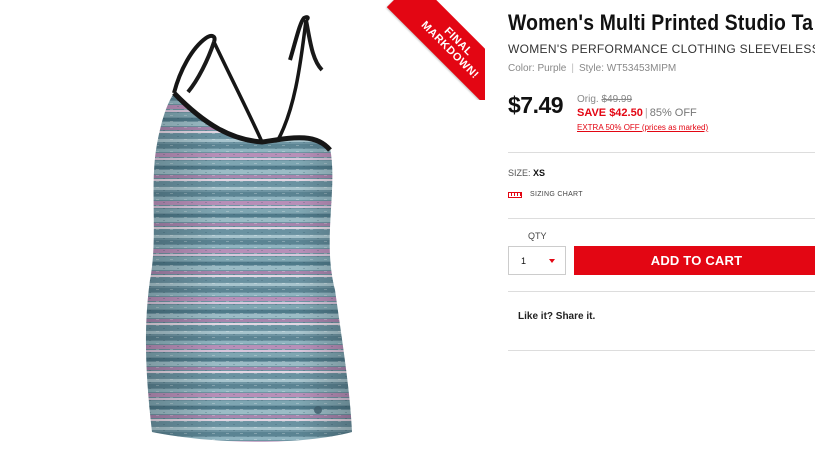  What do you see at coordinates (610, 113) in the screenshot?
I see `save-amount: SAVE $42.50` at bounding box center [610, 113].